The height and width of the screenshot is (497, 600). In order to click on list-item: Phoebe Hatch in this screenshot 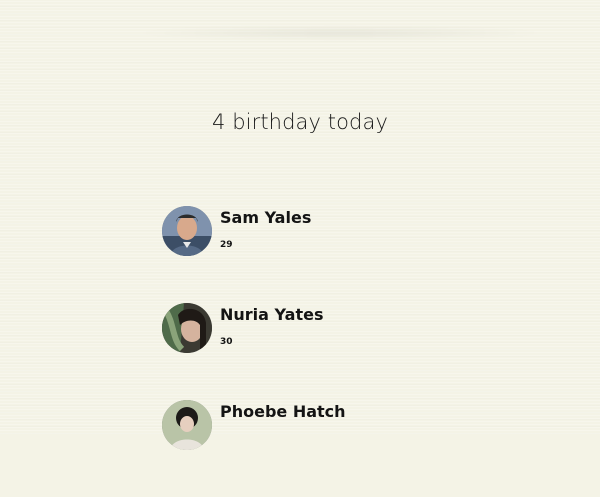, I will do `click(312, 448)`.